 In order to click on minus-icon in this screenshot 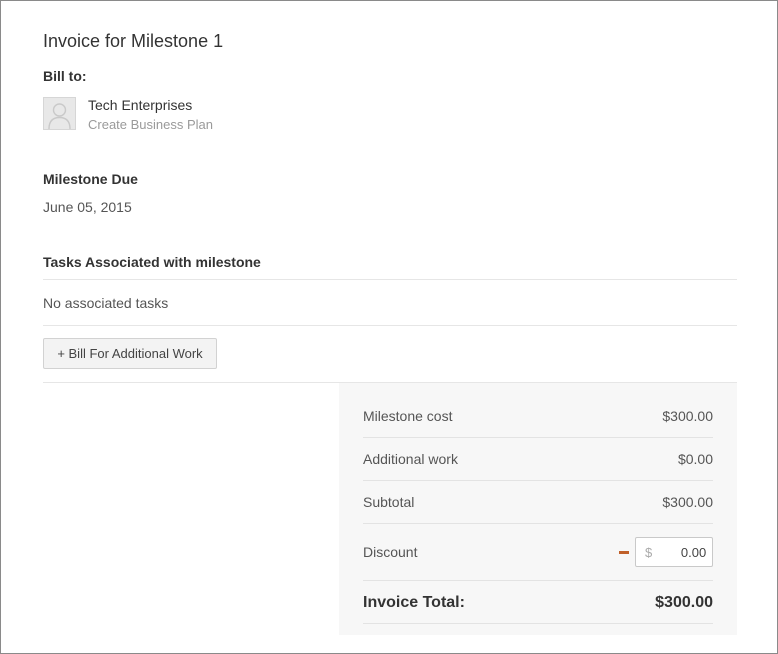, I will do `click(624, 552)`.